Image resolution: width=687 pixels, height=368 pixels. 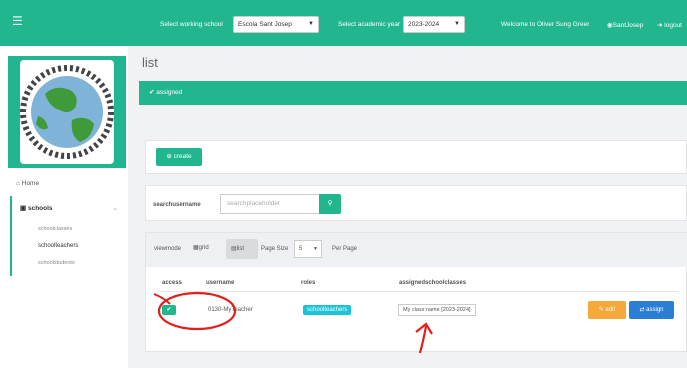 What do you see at coordinates (115, 208) in the screenshot?
I see `chevron-down-icon: ⌄` at bounding box center [115, 208].